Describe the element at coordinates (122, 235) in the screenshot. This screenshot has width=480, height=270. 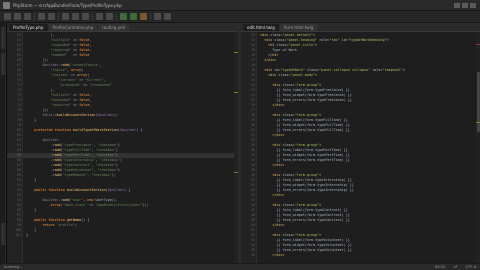
I see `code-line: 101}` at that location.